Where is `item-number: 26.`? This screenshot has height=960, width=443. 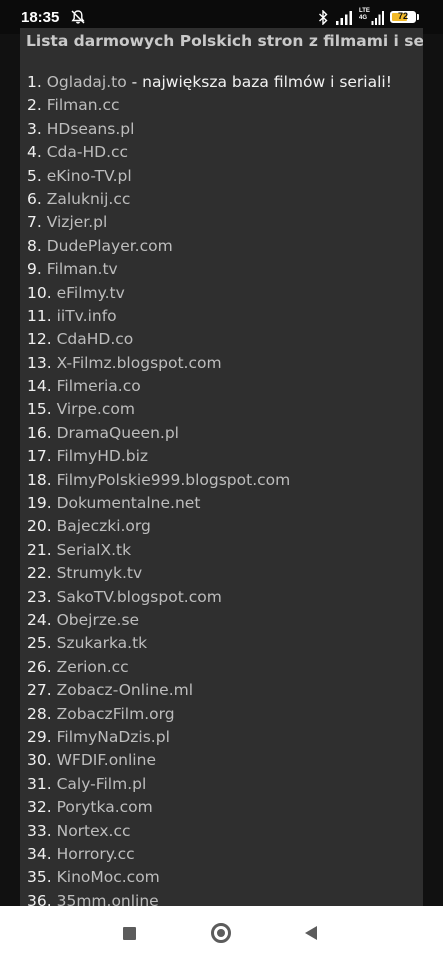
item-number: 26. is located at coordinates (39, 666).